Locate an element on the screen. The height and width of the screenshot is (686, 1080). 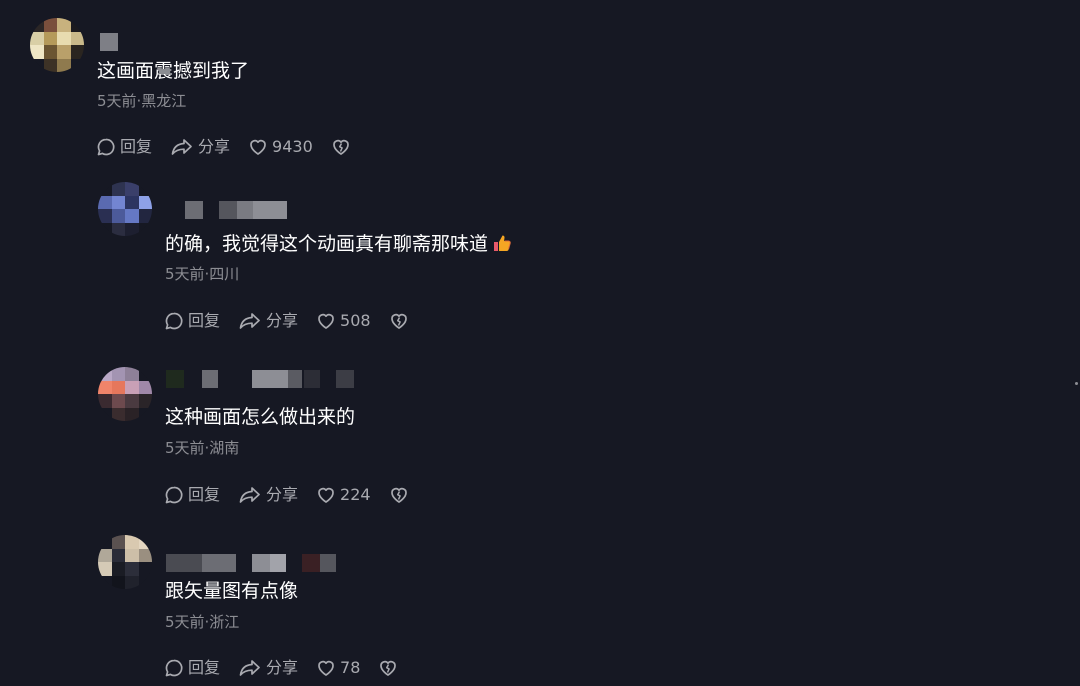
like-count: 9430 is located at coordinates (292, 146).